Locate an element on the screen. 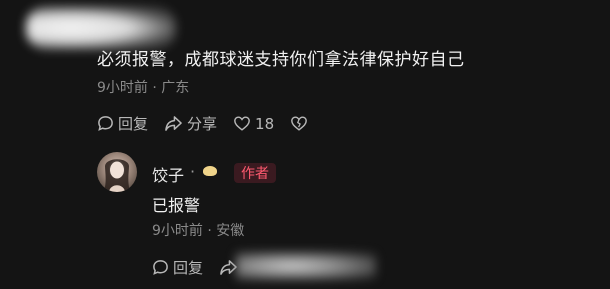 The width and height of the screenshot is (610, 289). author-avatar is located at coordinates (117, 172).